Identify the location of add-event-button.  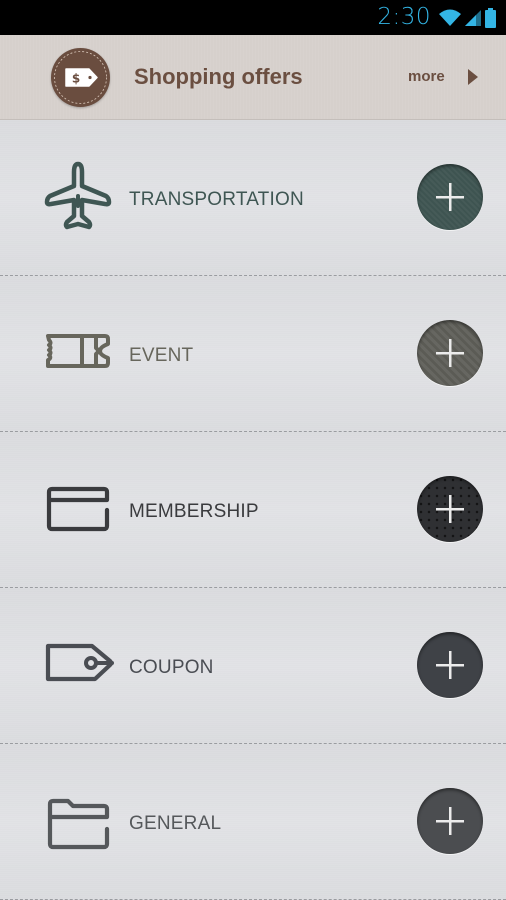
(450, 353).